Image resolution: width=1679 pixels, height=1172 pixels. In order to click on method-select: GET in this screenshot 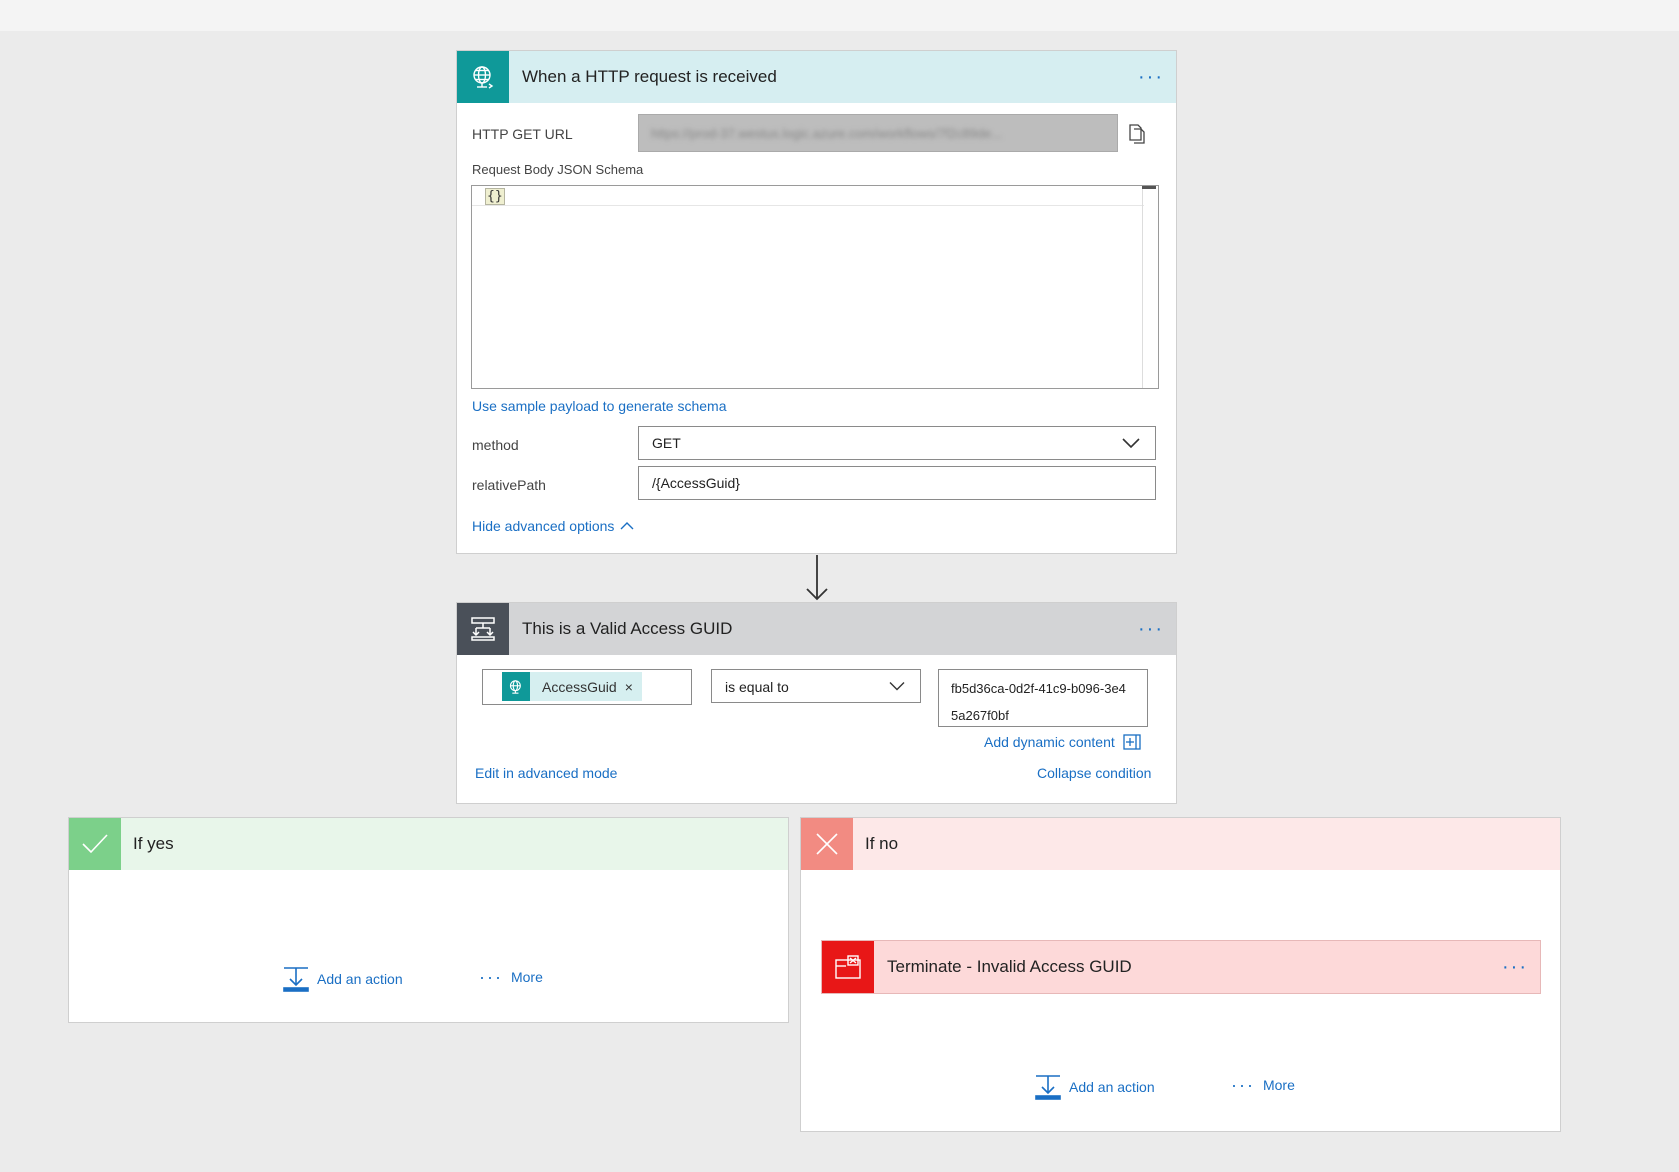, I will do `click(897, 443)`.